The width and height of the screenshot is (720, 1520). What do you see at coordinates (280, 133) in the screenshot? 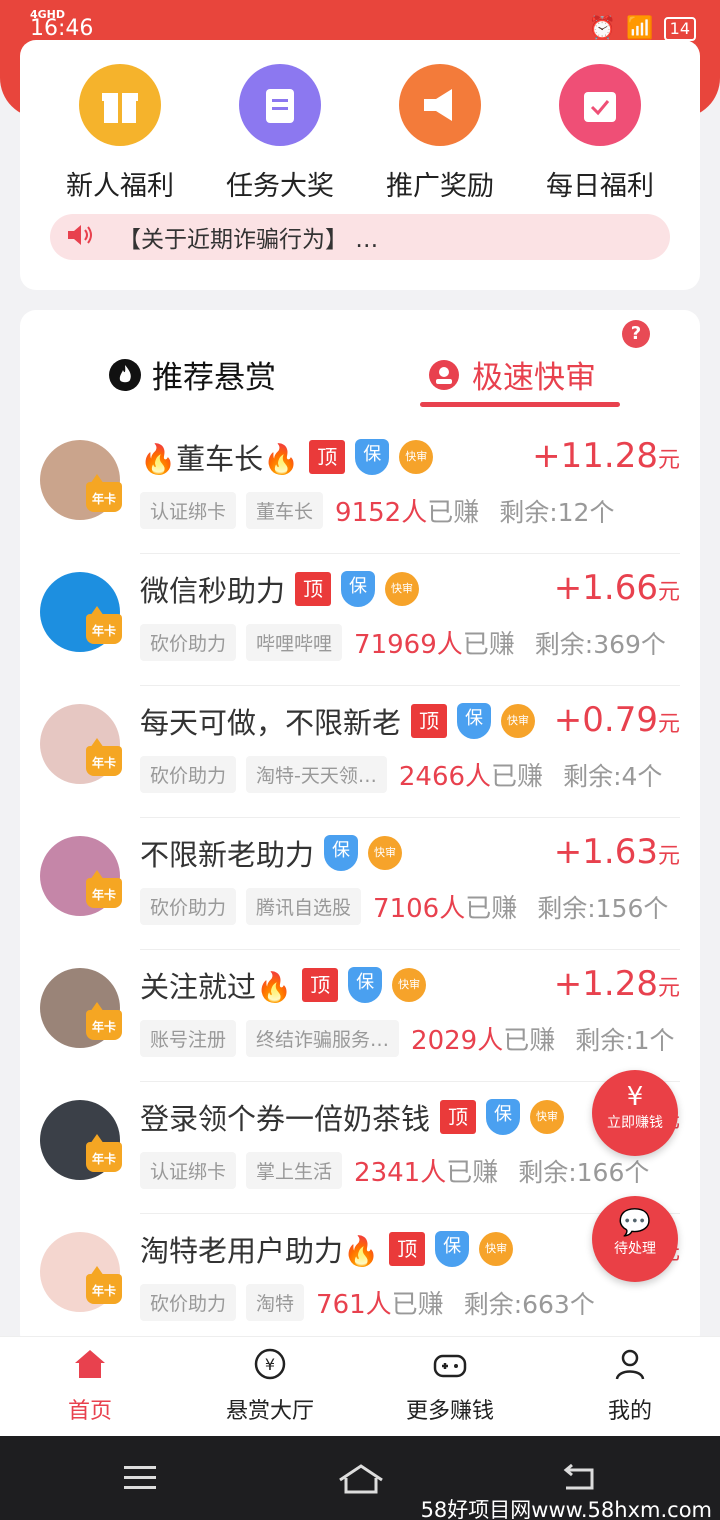
I see `feature-task-prize: 任务大奖` at bounding box center [280, 133].